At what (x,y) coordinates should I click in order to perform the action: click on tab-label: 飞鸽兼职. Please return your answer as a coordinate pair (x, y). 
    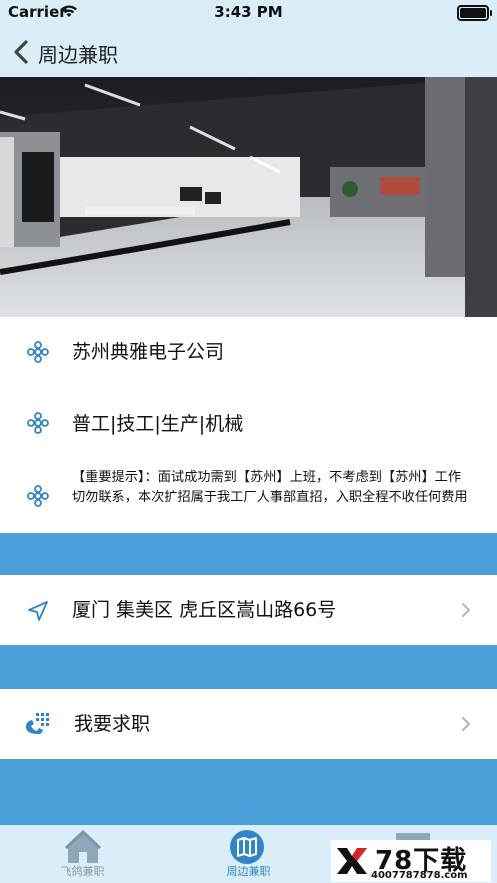
    Looking at the image, I should click on (82, 871).